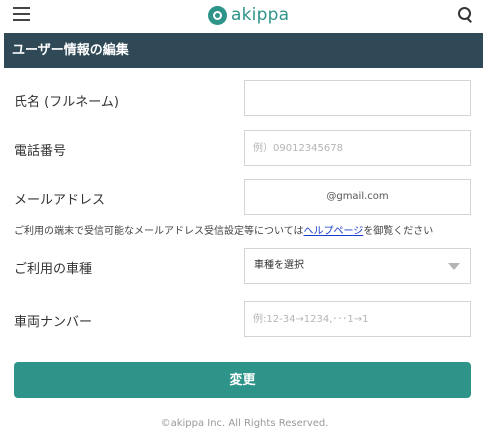 This screenshot has width=489, height=444. Describe the element at coordinates (334, 231) in the screenshot. I see `help-page-link: ヘルプページ` at that location.